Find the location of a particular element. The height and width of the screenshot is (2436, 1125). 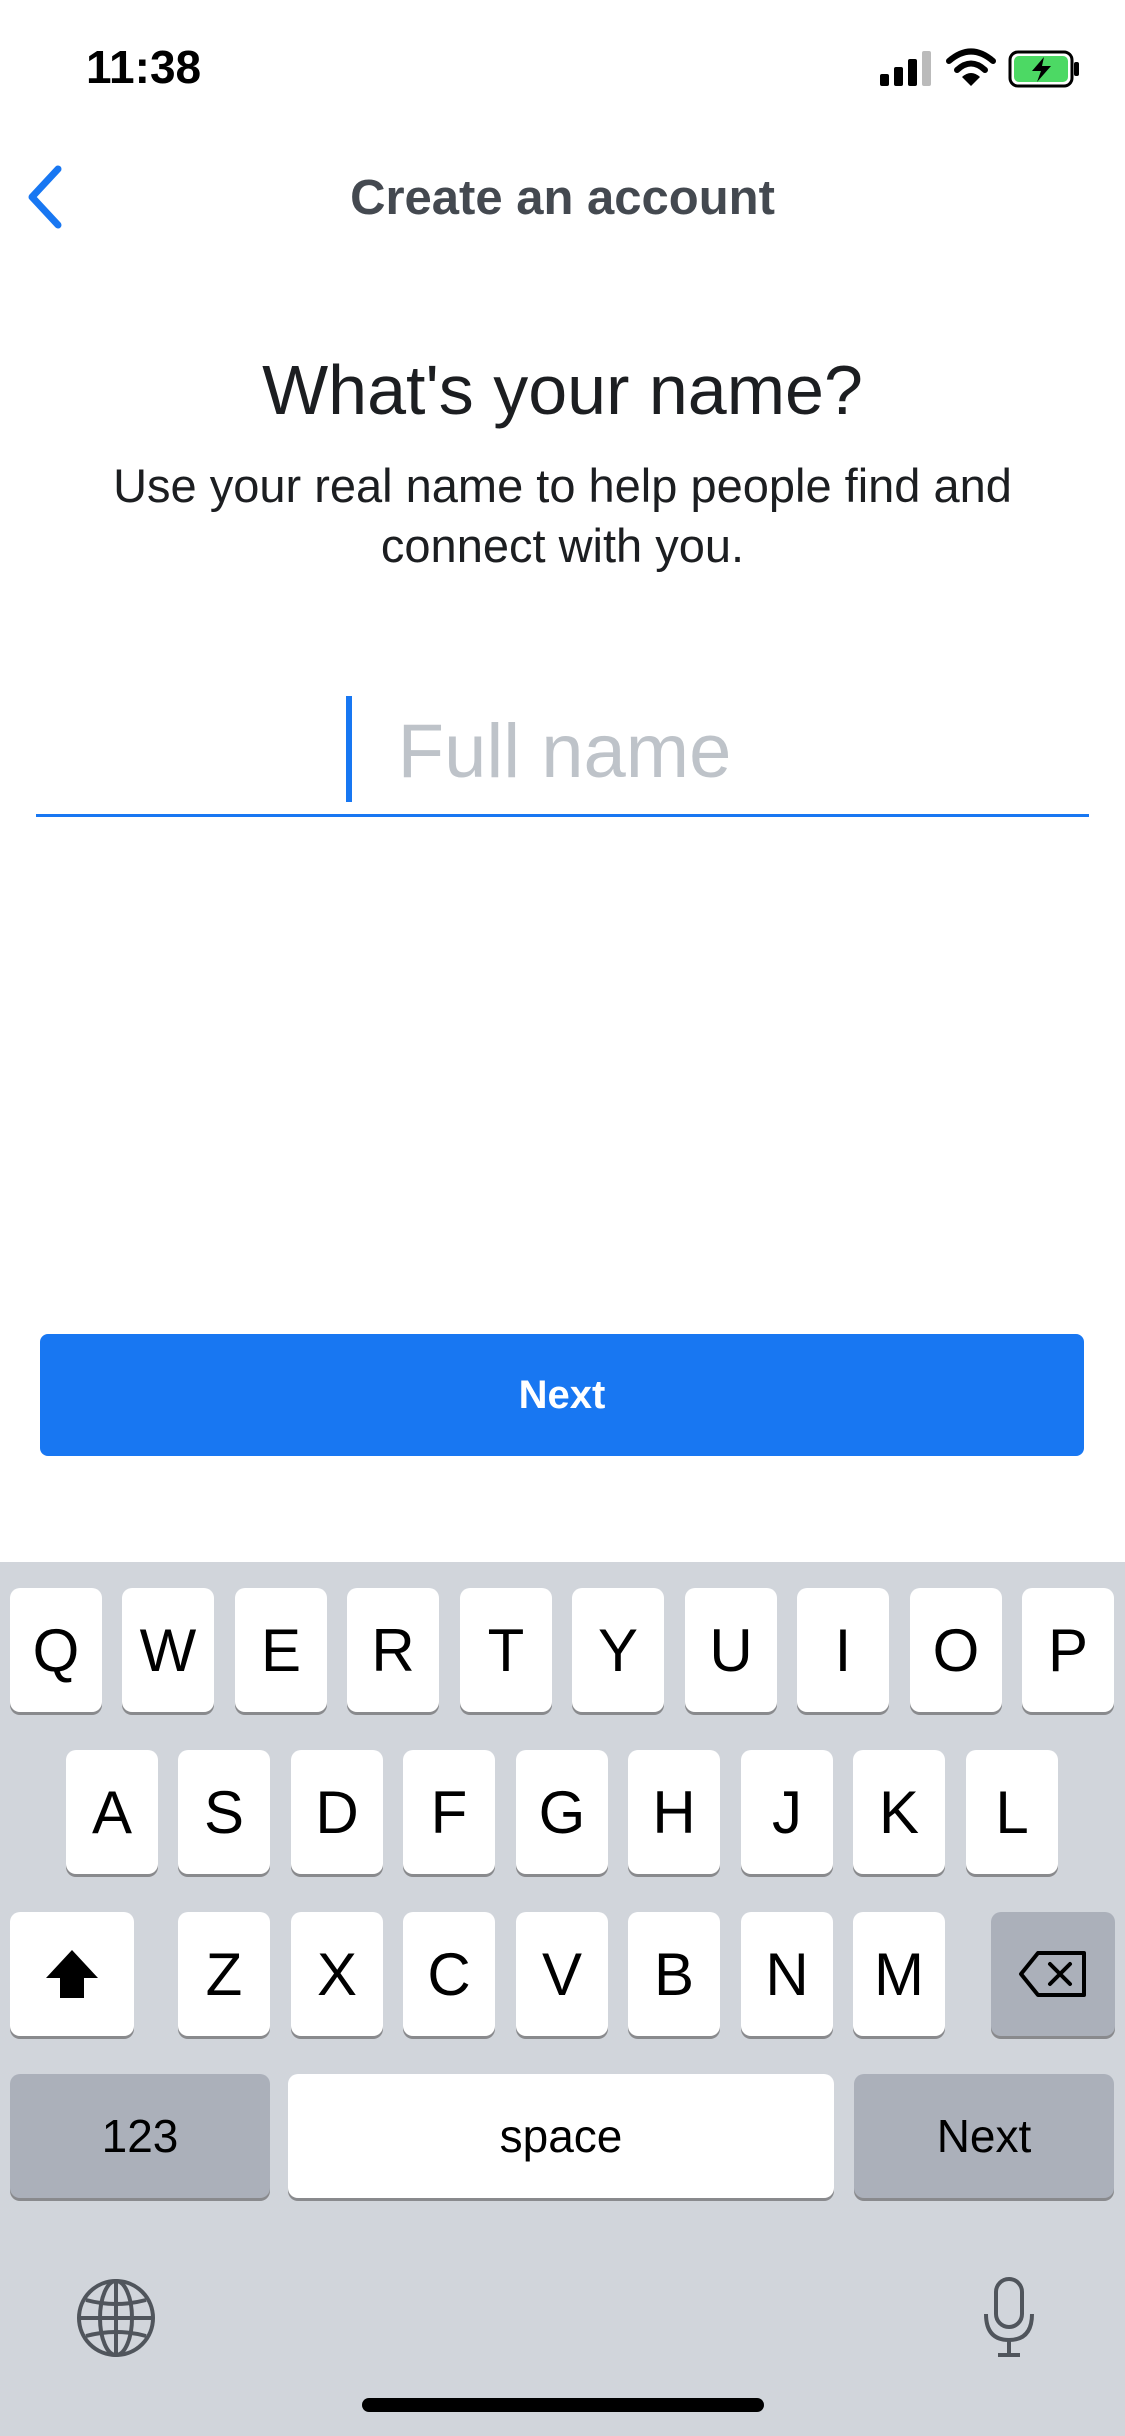

key-b: B is located at coordinates (674, 1974).